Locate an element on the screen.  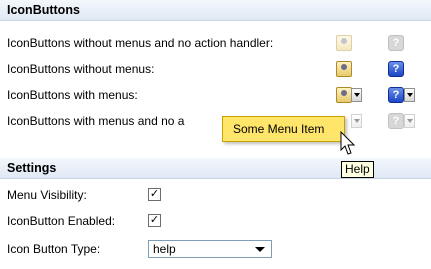
row-label-with-menus: IconButtons with menus: is located at coordinates (72, 95).